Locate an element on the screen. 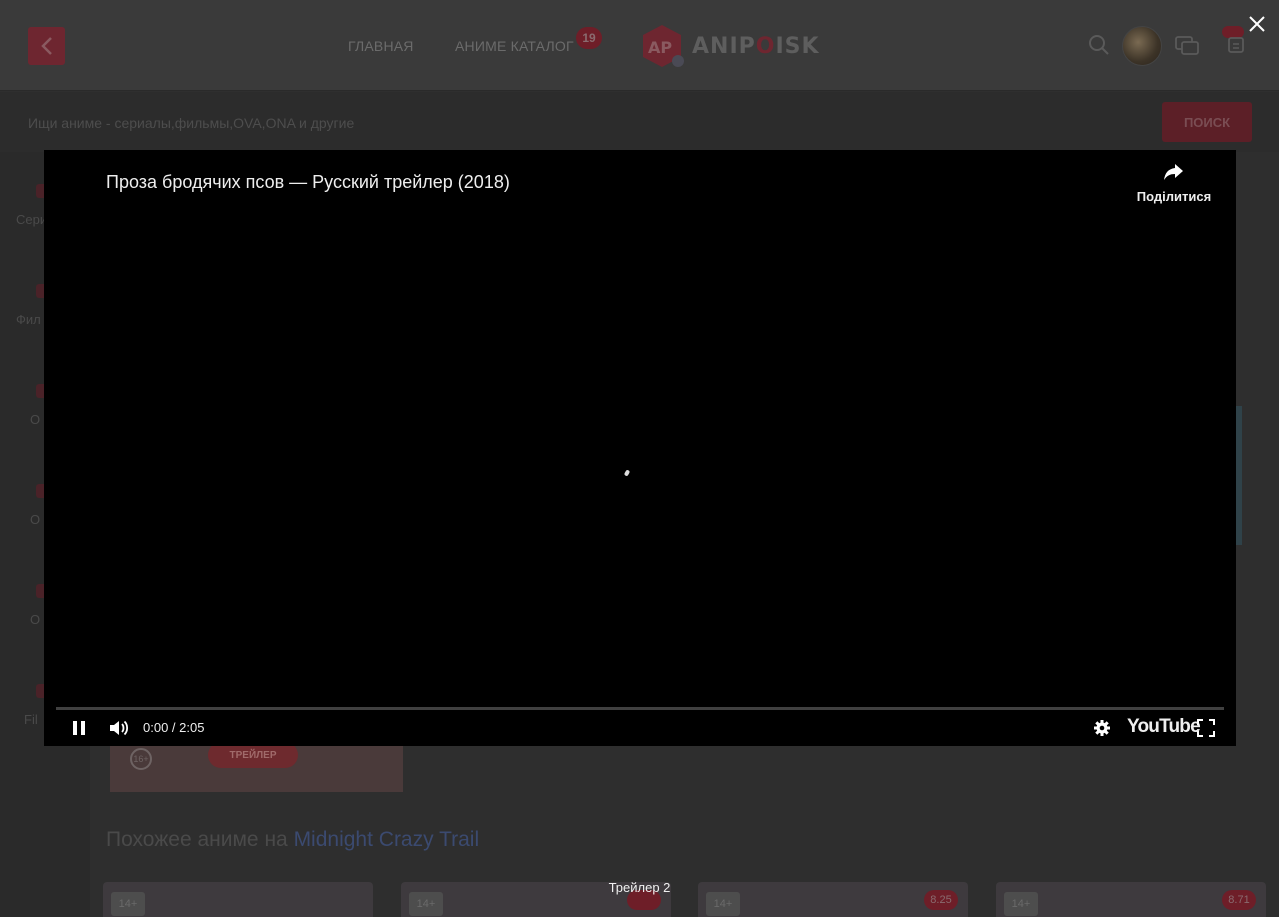  close-button is located at coordinates (1257, 24).